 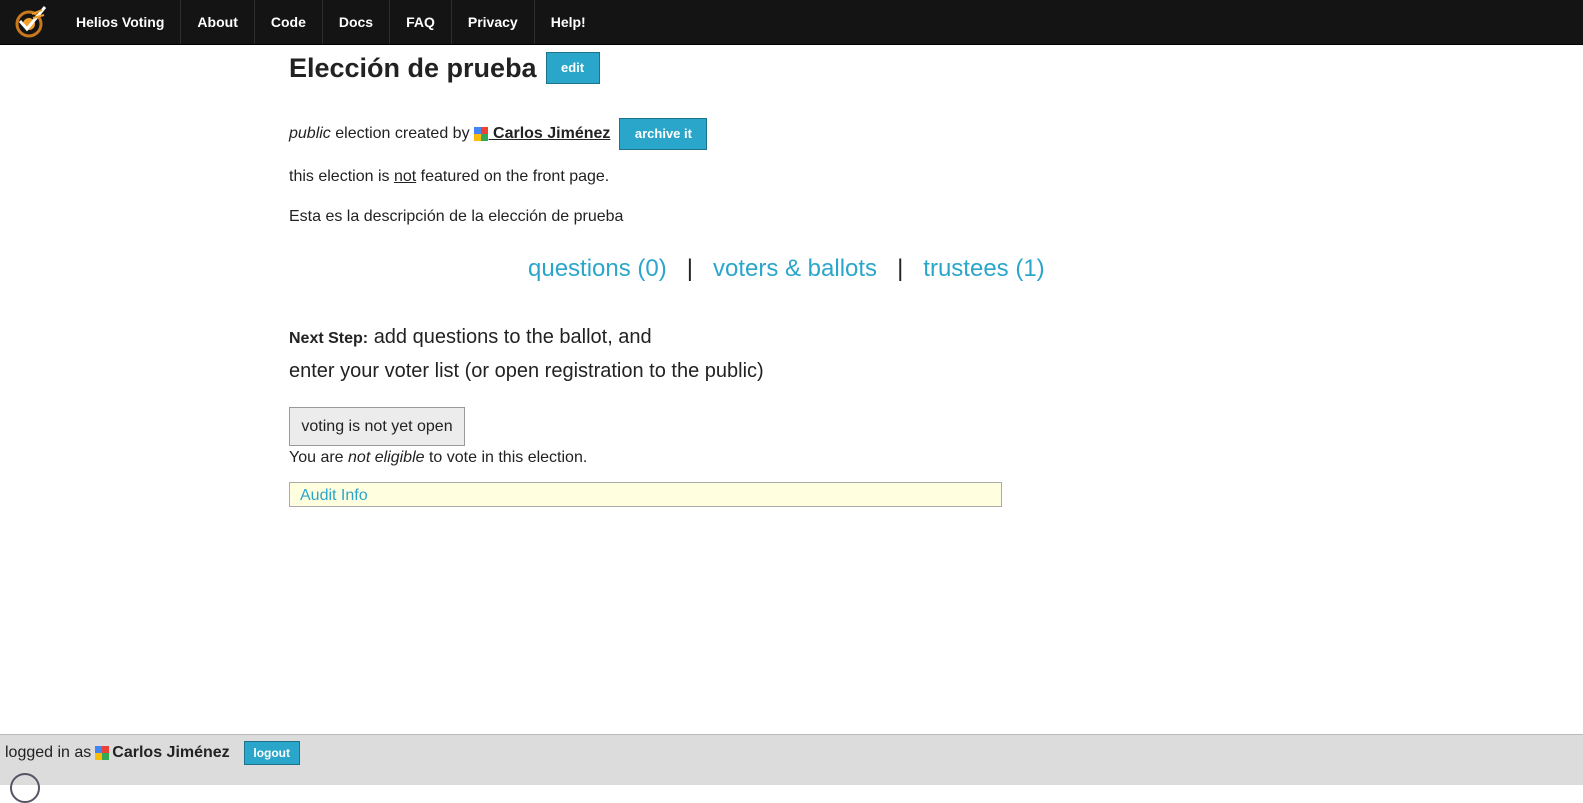 What do you see at coordinates (329, 338) in the screenshot?
I see `next-step-label: Next Step:` at bounding box center [329, 338].